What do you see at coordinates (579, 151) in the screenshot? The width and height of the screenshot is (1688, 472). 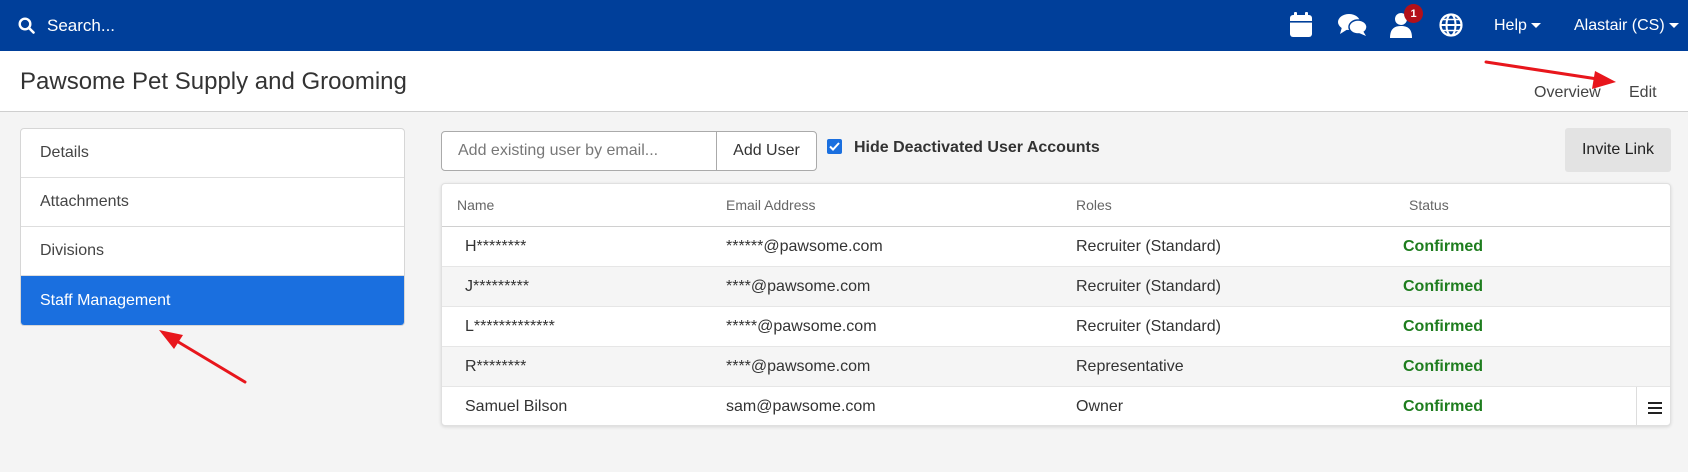 I see `add-user-email-input` at bounding box center [579, 151].